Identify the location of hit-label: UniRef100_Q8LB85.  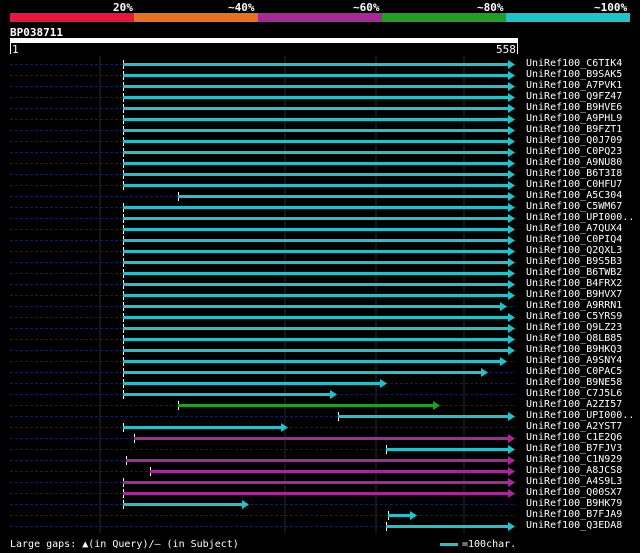
(574, 338).